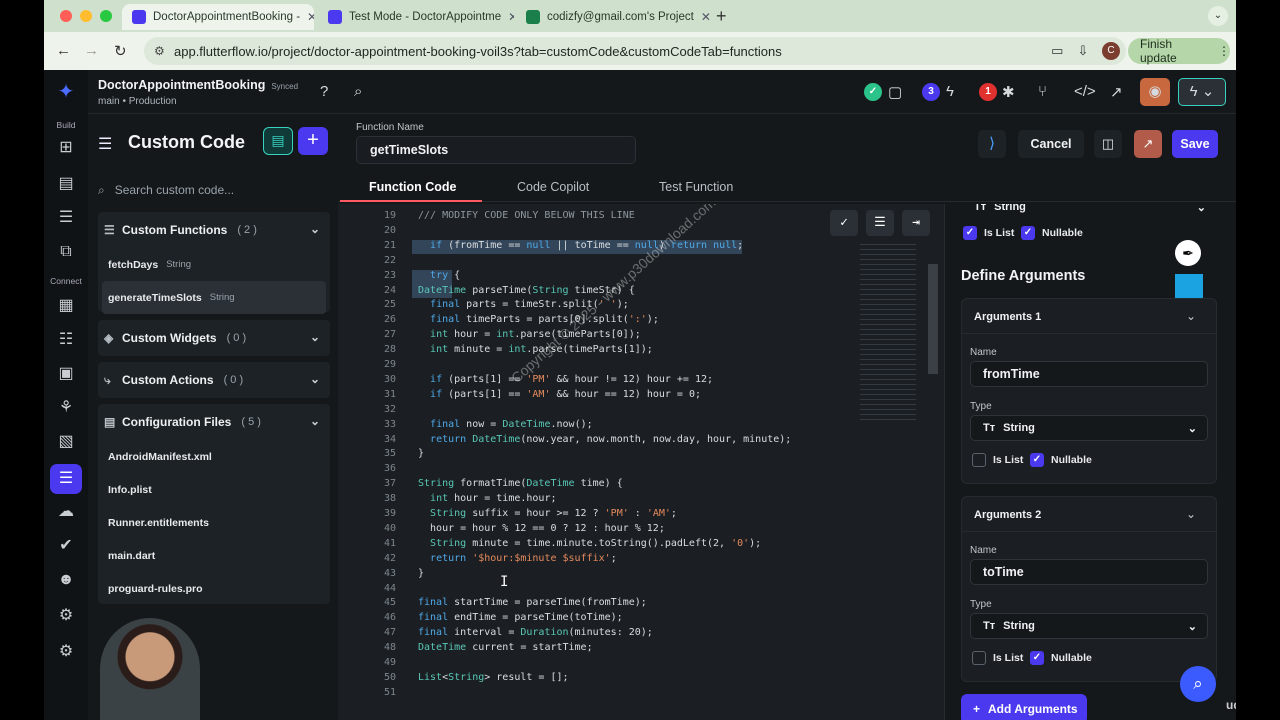  Describe the element at coordinates (1052, 233) in the screenshot. I see `return-nullable-checkbox: ✓ Nullable` at that location.